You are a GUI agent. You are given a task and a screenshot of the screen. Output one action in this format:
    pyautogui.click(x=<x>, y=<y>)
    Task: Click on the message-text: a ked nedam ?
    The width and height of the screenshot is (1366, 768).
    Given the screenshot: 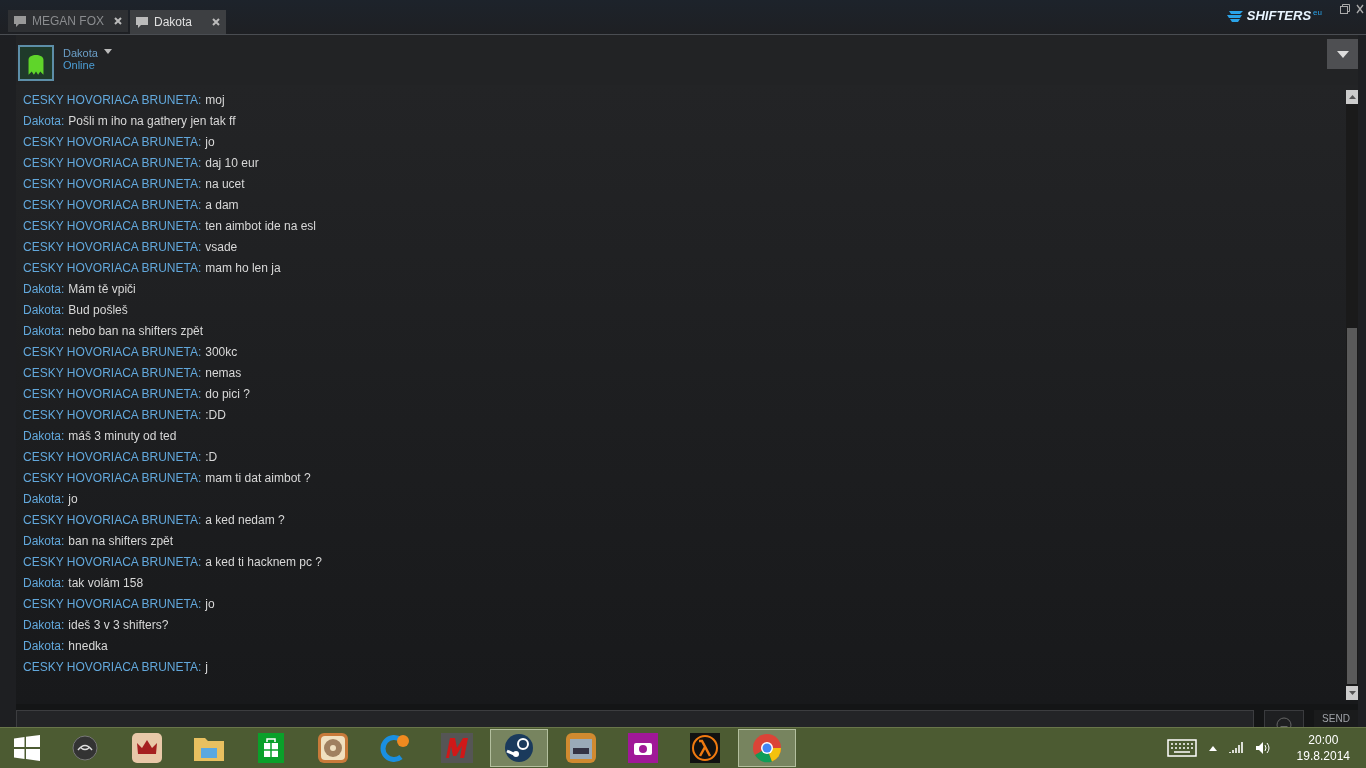 What is the action you would take?
    pyautogui.click(x=245, y=520)
    